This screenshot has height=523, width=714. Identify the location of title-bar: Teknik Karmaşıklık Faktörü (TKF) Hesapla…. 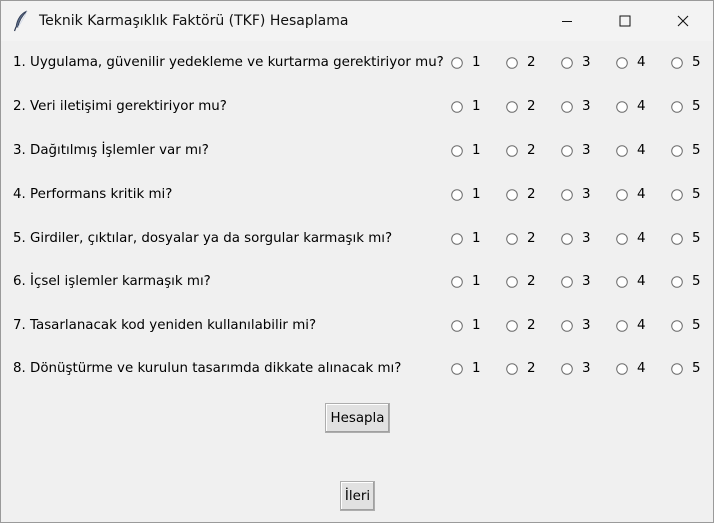
(357, 21).